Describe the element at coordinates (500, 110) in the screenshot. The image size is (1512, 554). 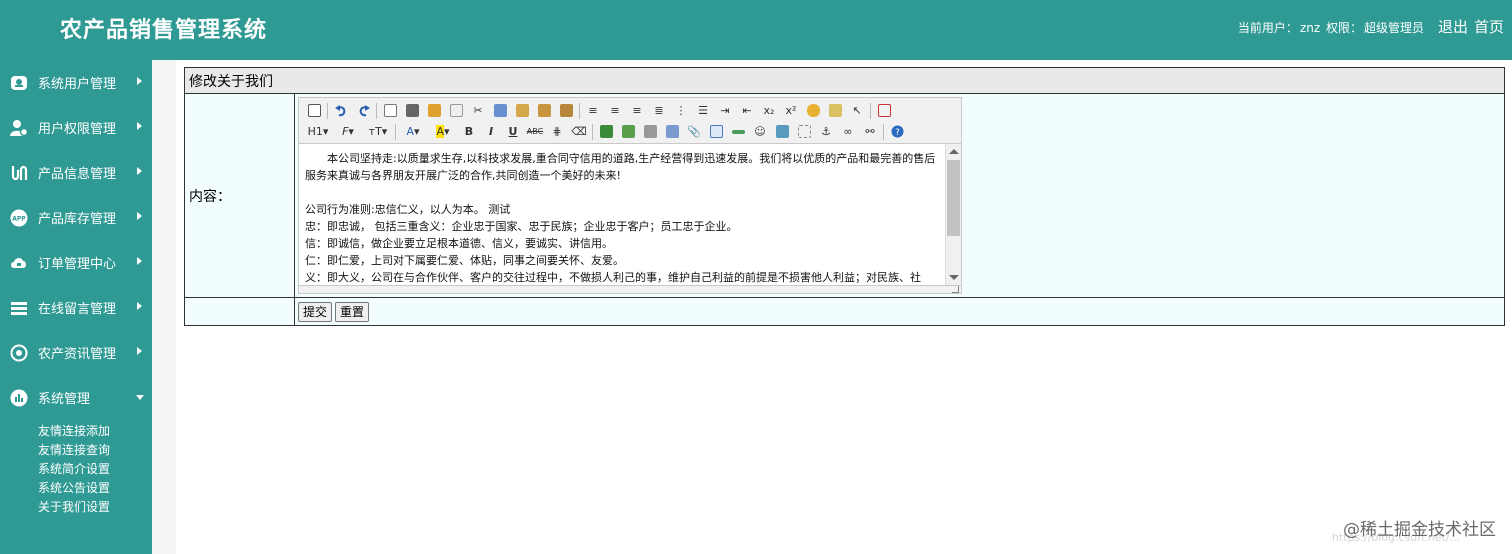
I see `copy-icon` at that location.